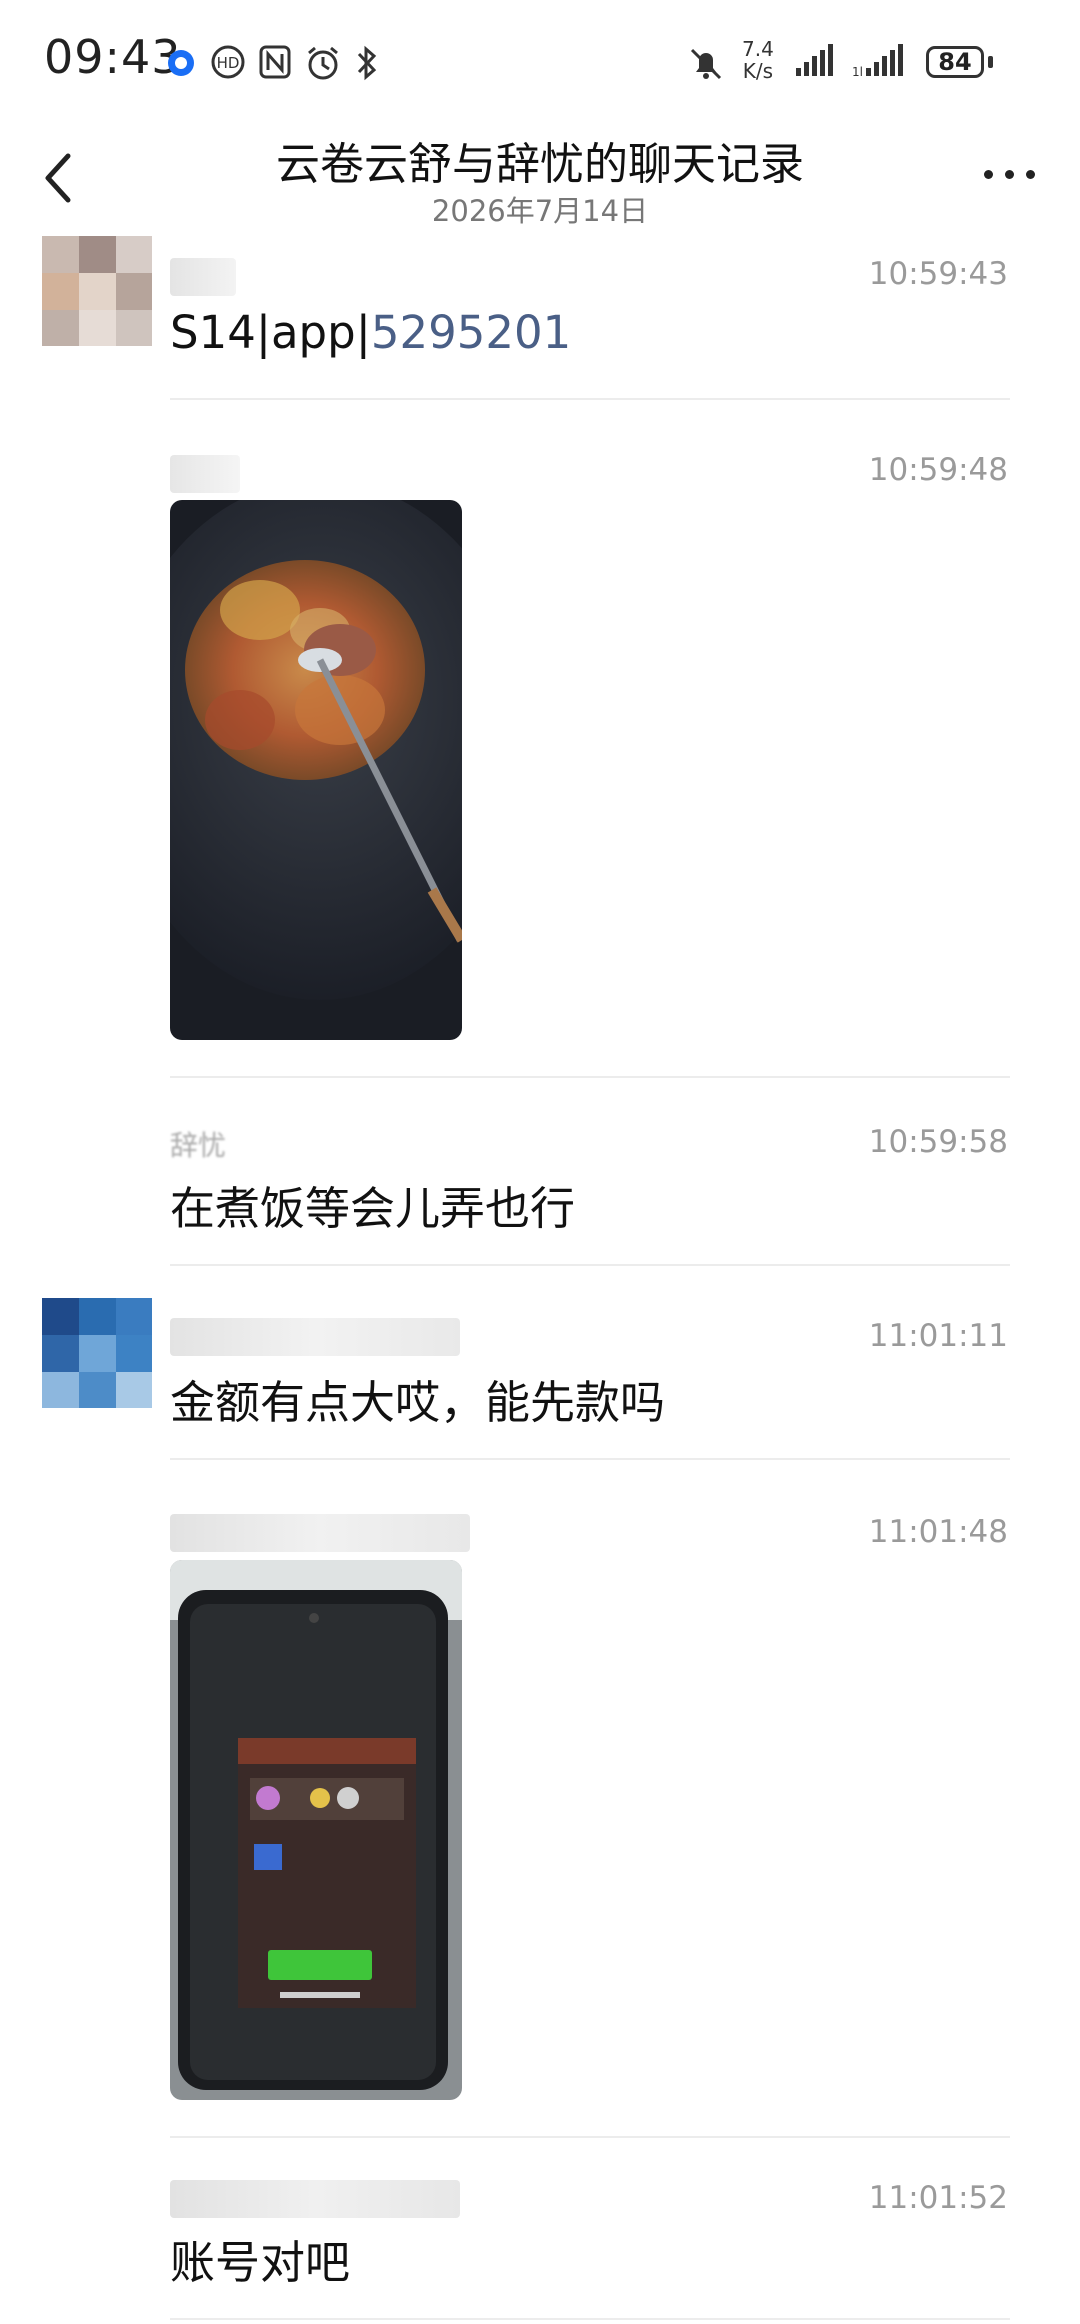 The height and width of the screenshot is (2324, 1080). What do you see at coordinates (814, 60) in the screenshot?
I see `signal-icon` at bounding box center [814, 60].